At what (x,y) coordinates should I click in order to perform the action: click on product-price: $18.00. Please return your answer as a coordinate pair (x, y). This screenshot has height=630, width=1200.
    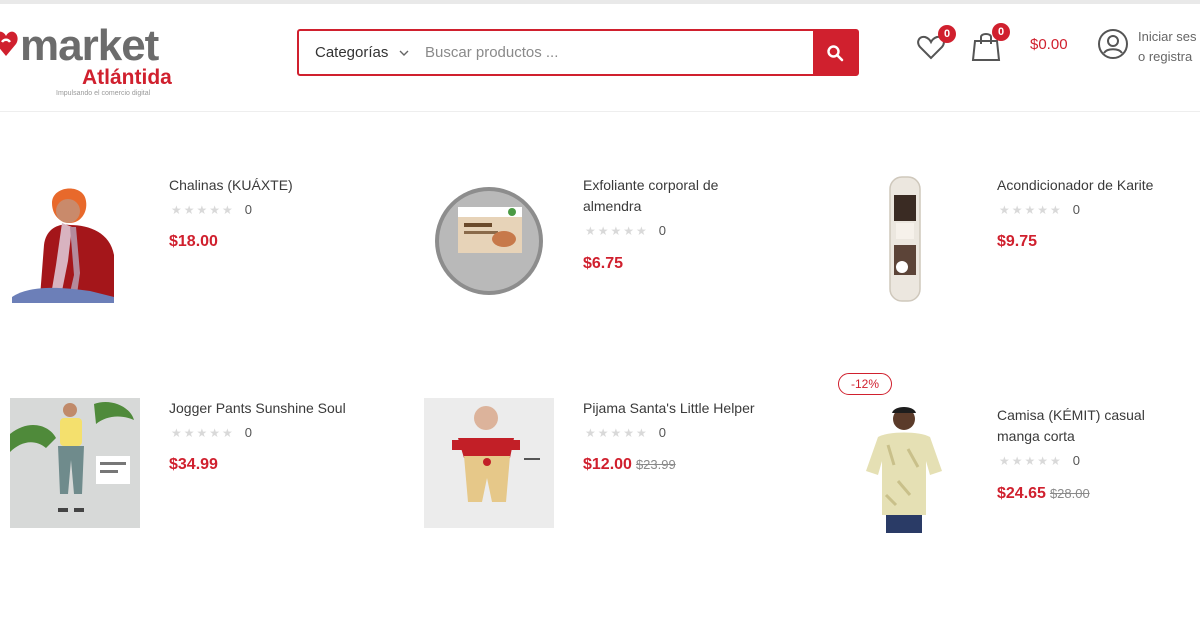
    Looking at the image, I should click on (193, 242).